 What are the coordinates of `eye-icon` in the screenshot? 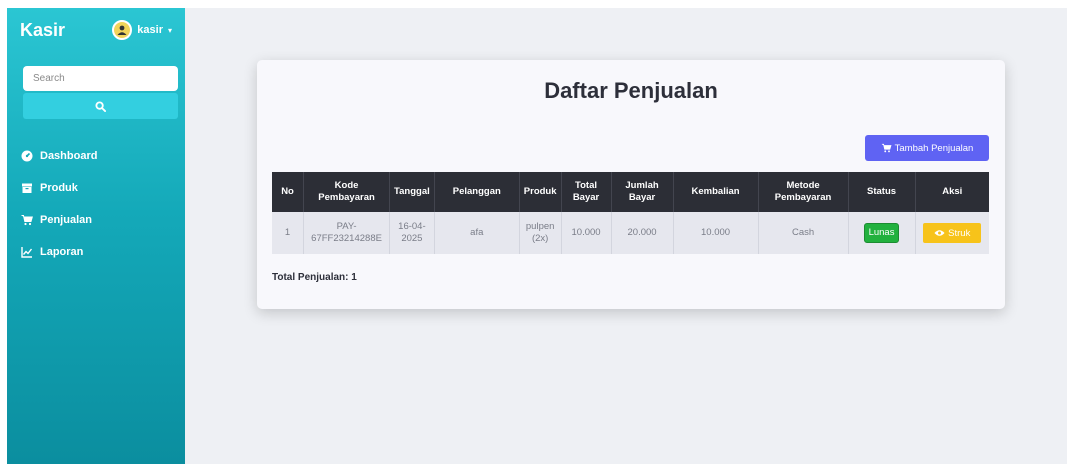 It's located at (939, 233).